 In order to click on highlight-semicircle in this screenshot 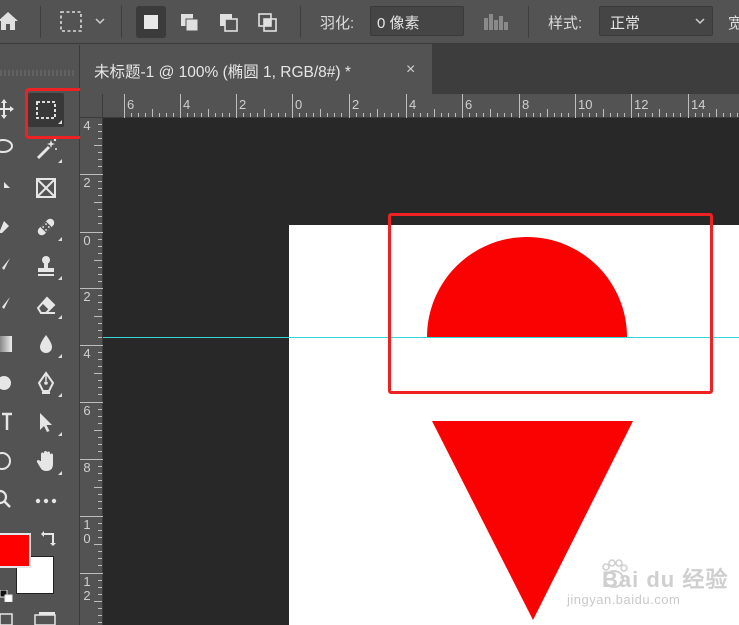, I will do `click(550, 303)`.